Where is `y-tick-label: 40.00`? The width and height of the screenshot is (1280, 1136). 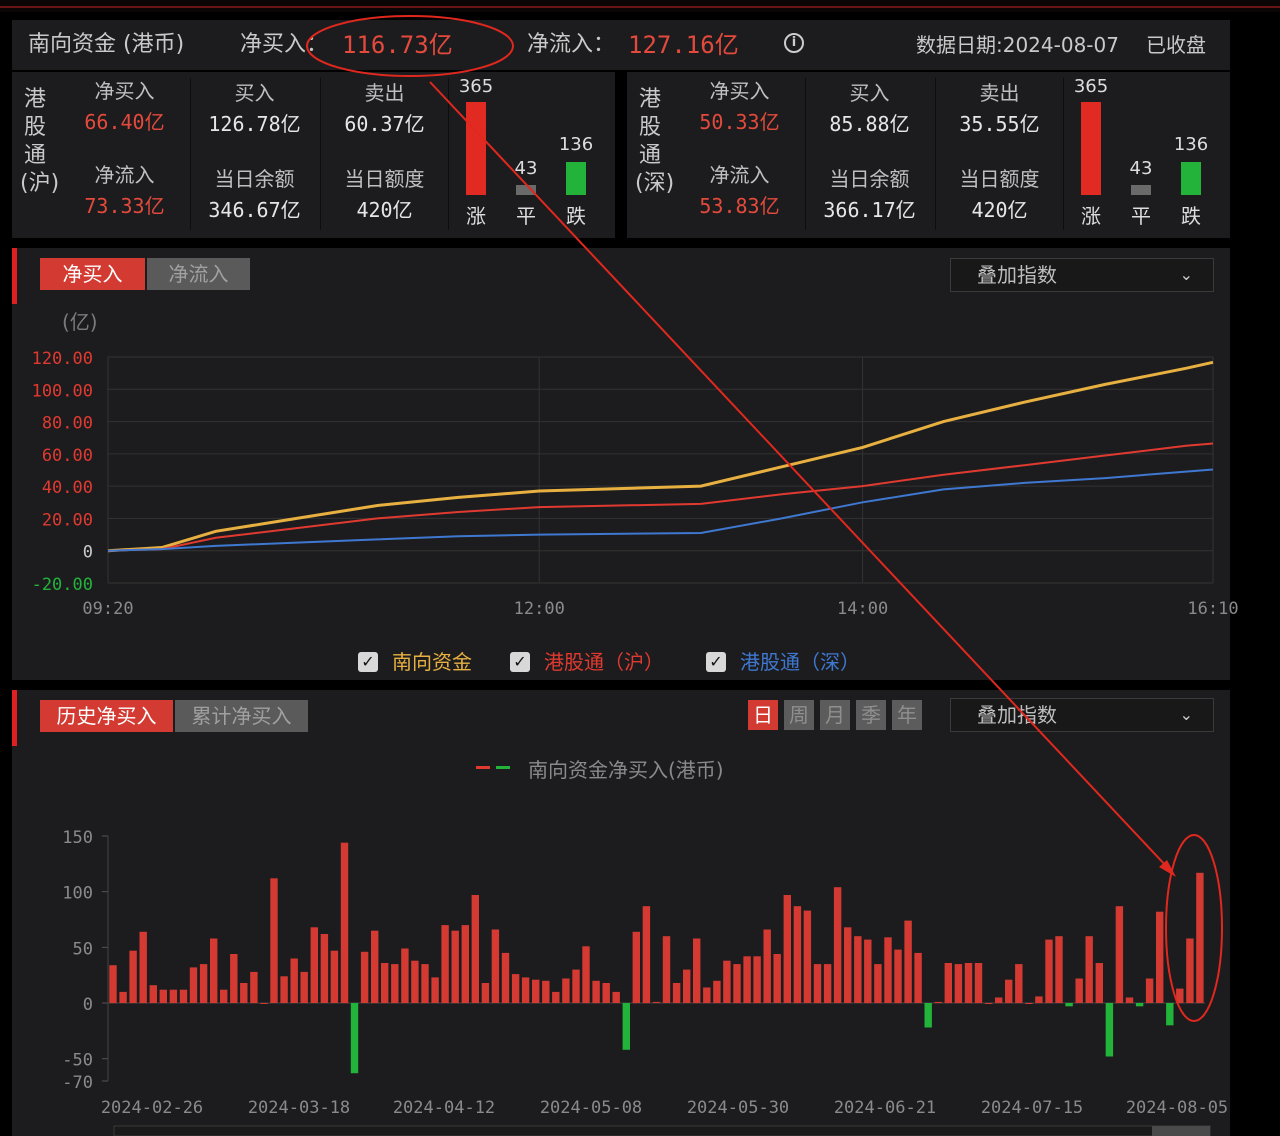
y-tick-label: 40.00 is located at coordinates (67, 488).